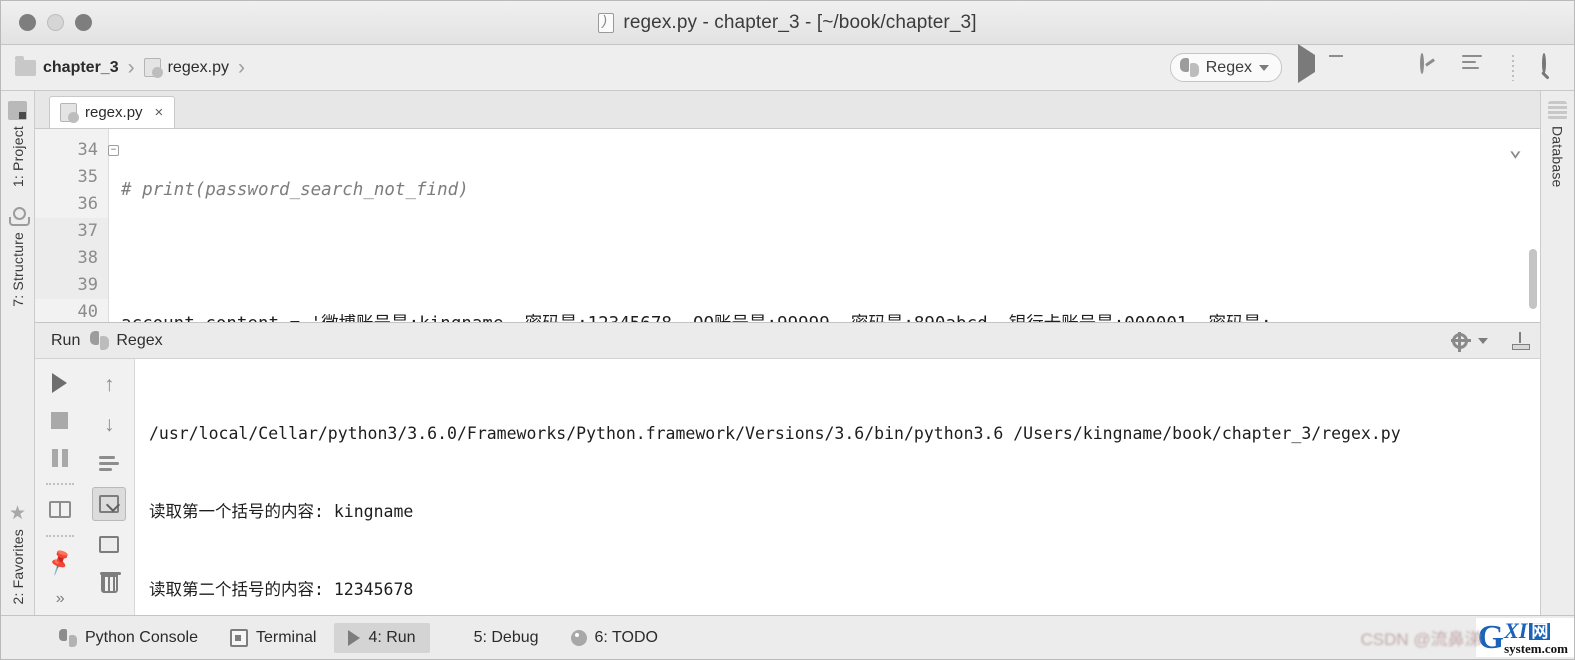 Image resolution: width=1575 pixels, height=660 pixels. Describe the element at coordinates (27, 22) in the screenshot. I see `close-button` at that location.